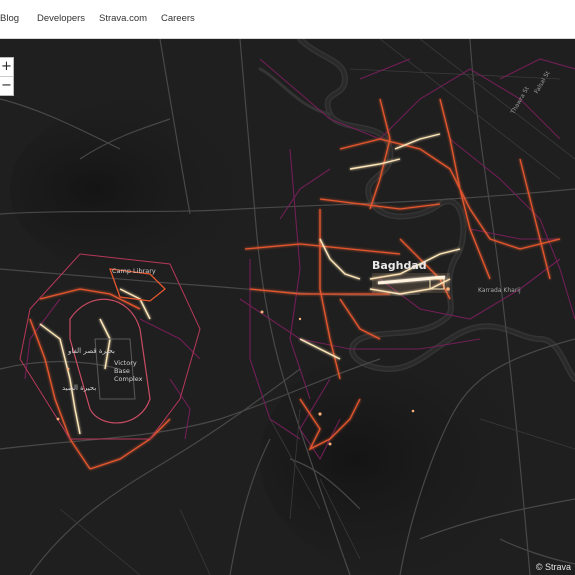 This screenshot has height=575, width=575. What do you see at coordinates (499, 290) in the screenshot?
I see `district-label: Karrada Kharij` at bounding box center [499, 290].